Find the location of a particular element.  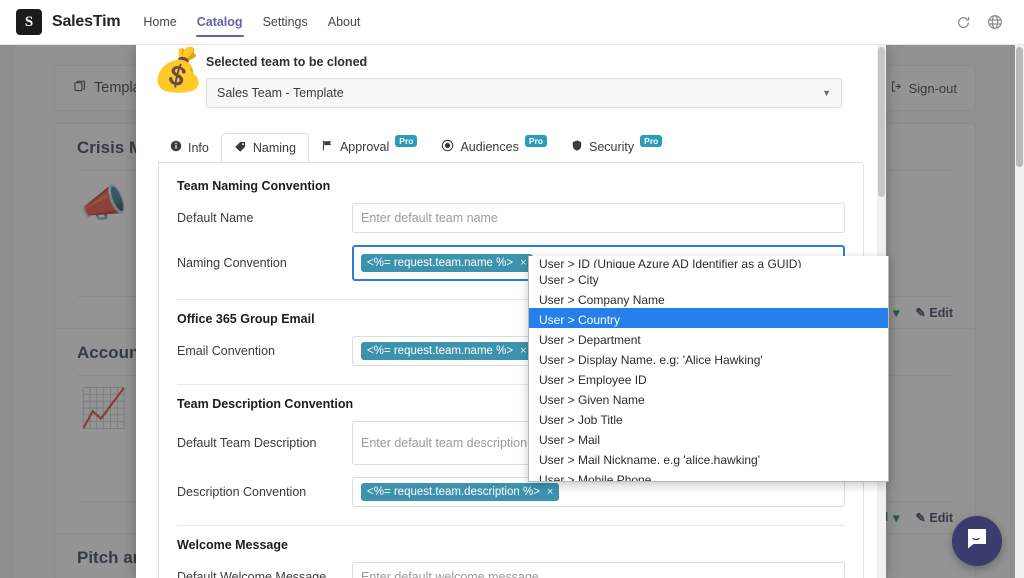

refresh-icon is located at coordinates (963, 22).